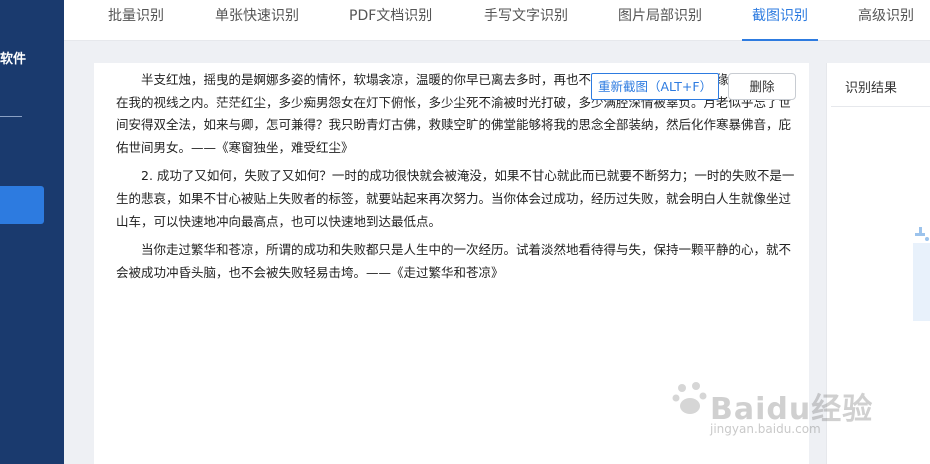 This screenshot has height=464, width=930. I want to click on result-title: 识别结果, so click(871, 88).